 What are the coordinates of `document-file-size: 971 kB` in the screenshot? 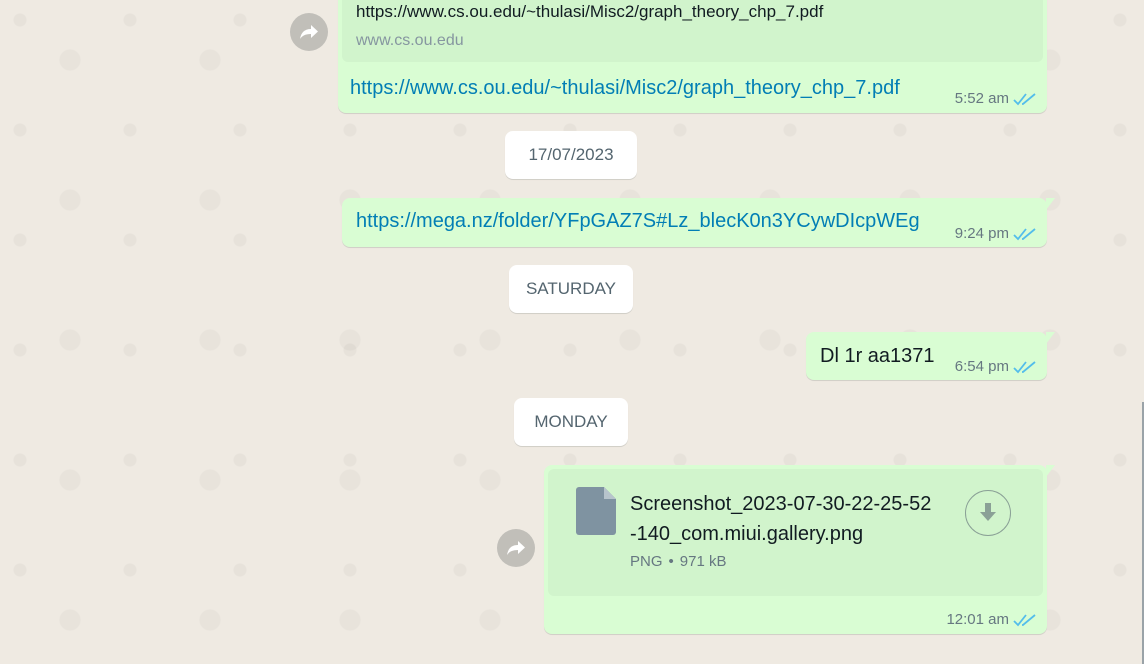 It's located at (703, 561).